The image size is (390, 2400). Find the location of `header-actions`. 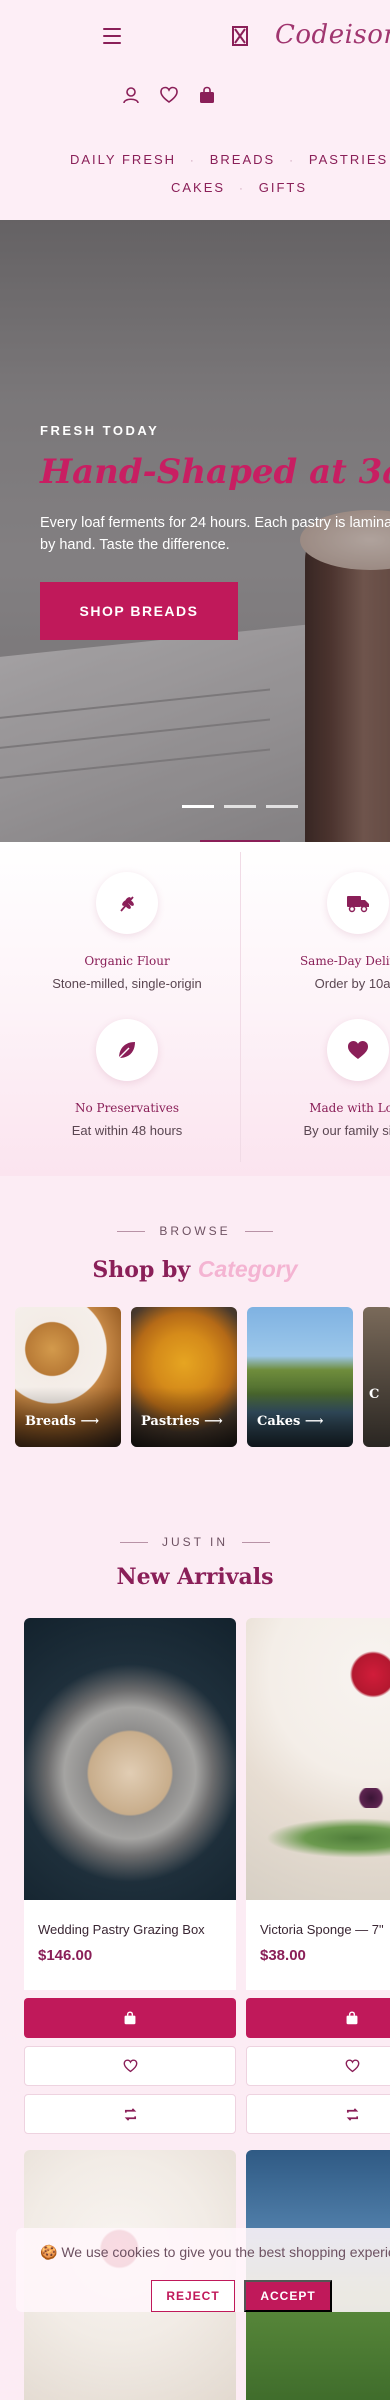

header-actions is located at coordinates (169, 95).